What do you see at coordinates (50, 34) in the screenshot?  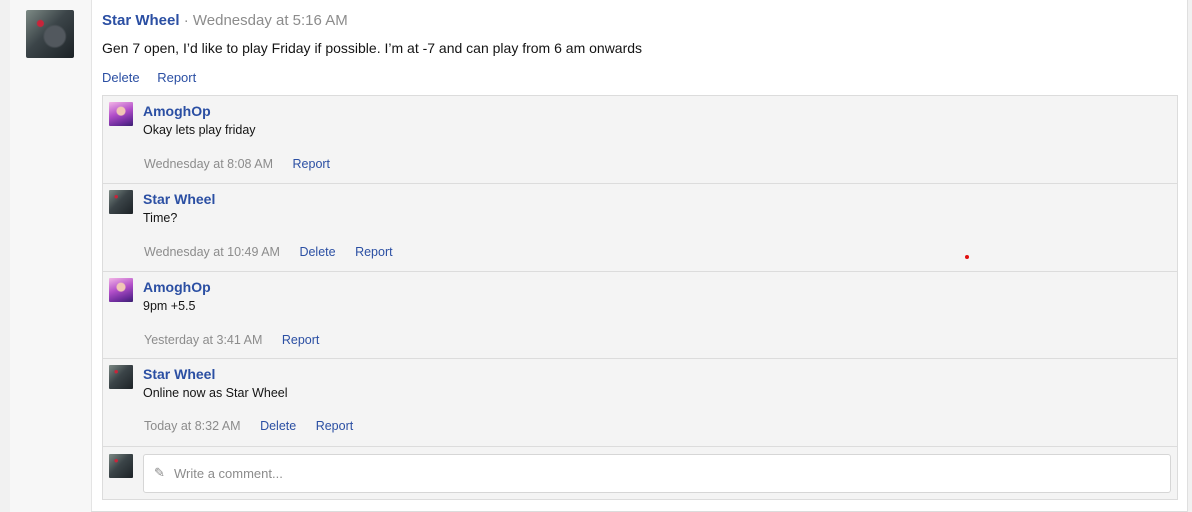 I see `post-author-avatar` at bounding box center [50, 34].